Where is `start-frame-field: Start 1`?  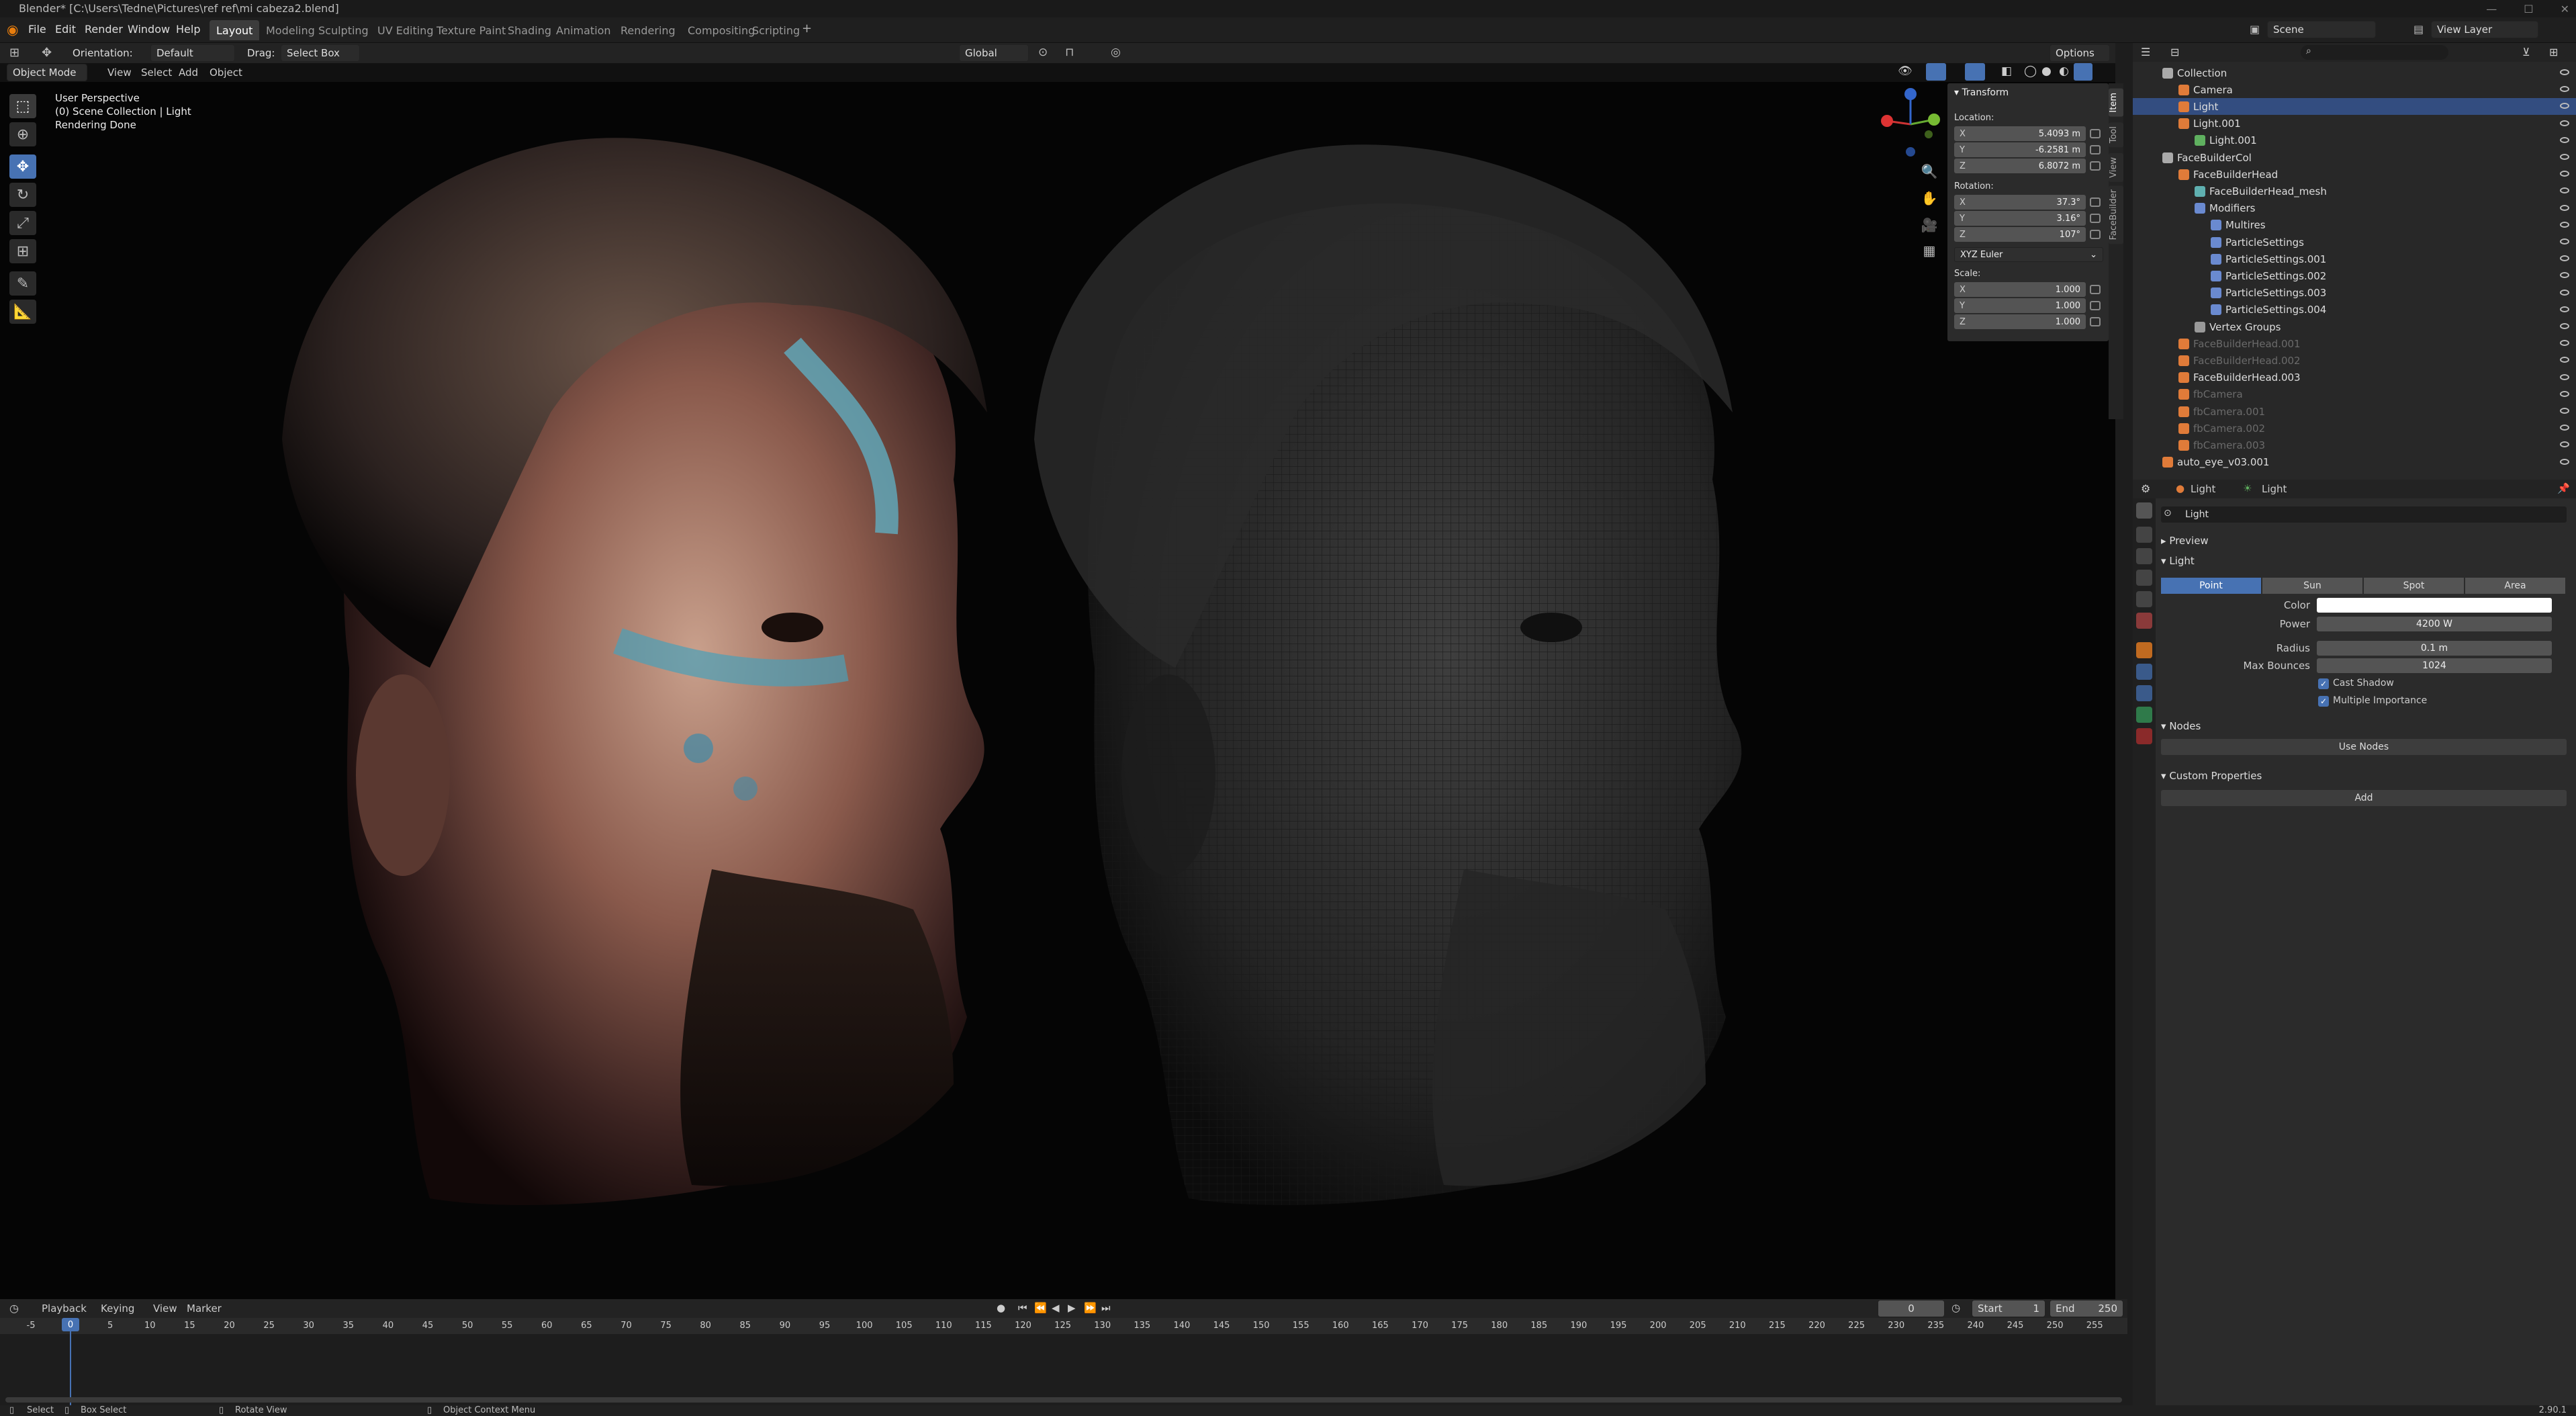 start-frame-field: Start 1 is located at coordinates (2008, 1309).